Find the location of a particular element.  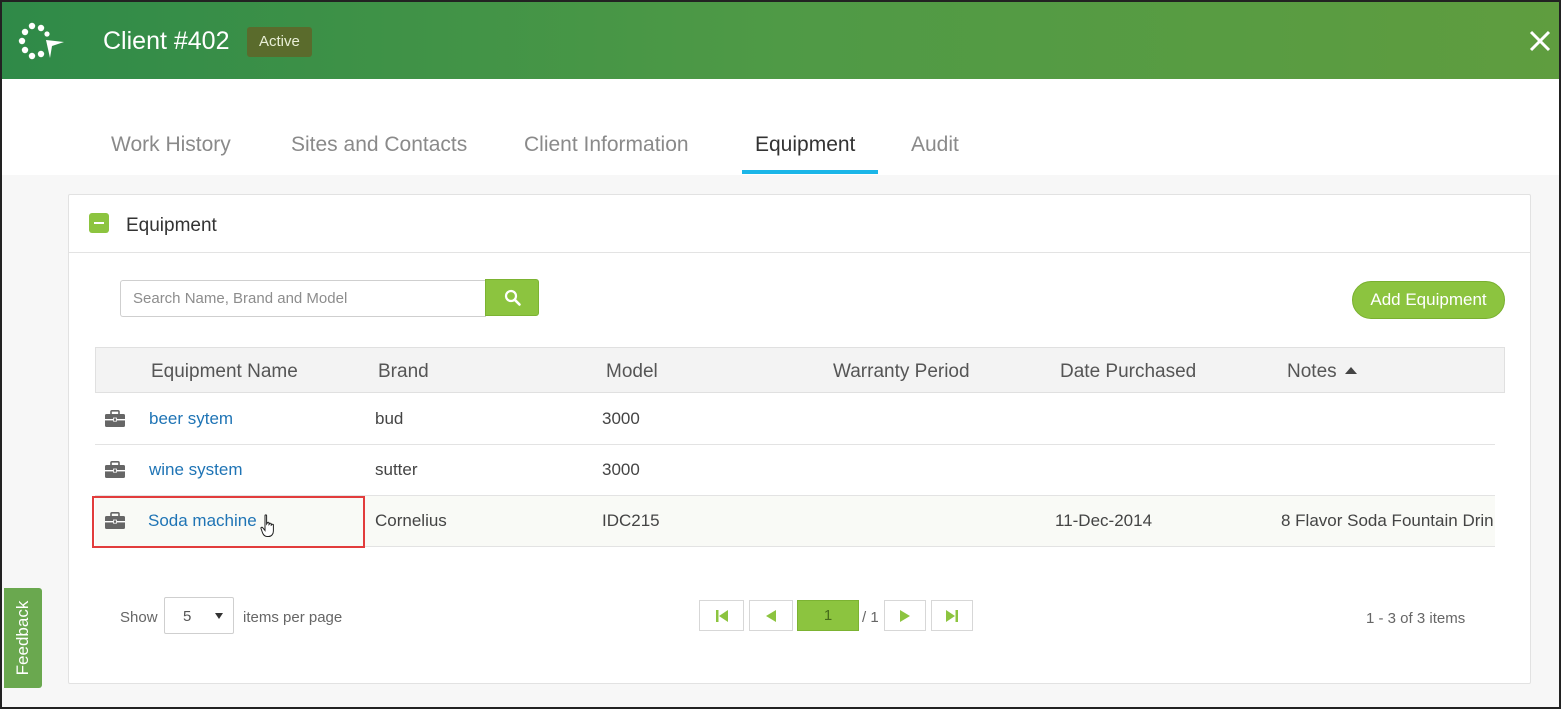

feedback-tab: Feedback is located at coordinates (23, 638).